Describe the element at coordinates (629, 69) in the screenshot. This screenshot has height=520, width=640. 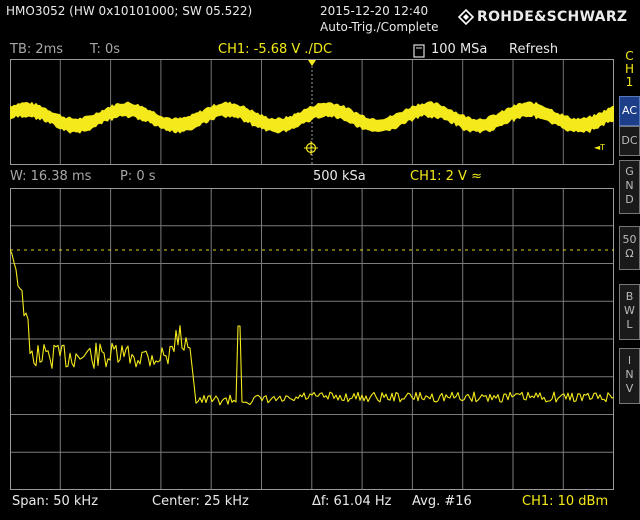
I see `side-channel-h: H` at that location.